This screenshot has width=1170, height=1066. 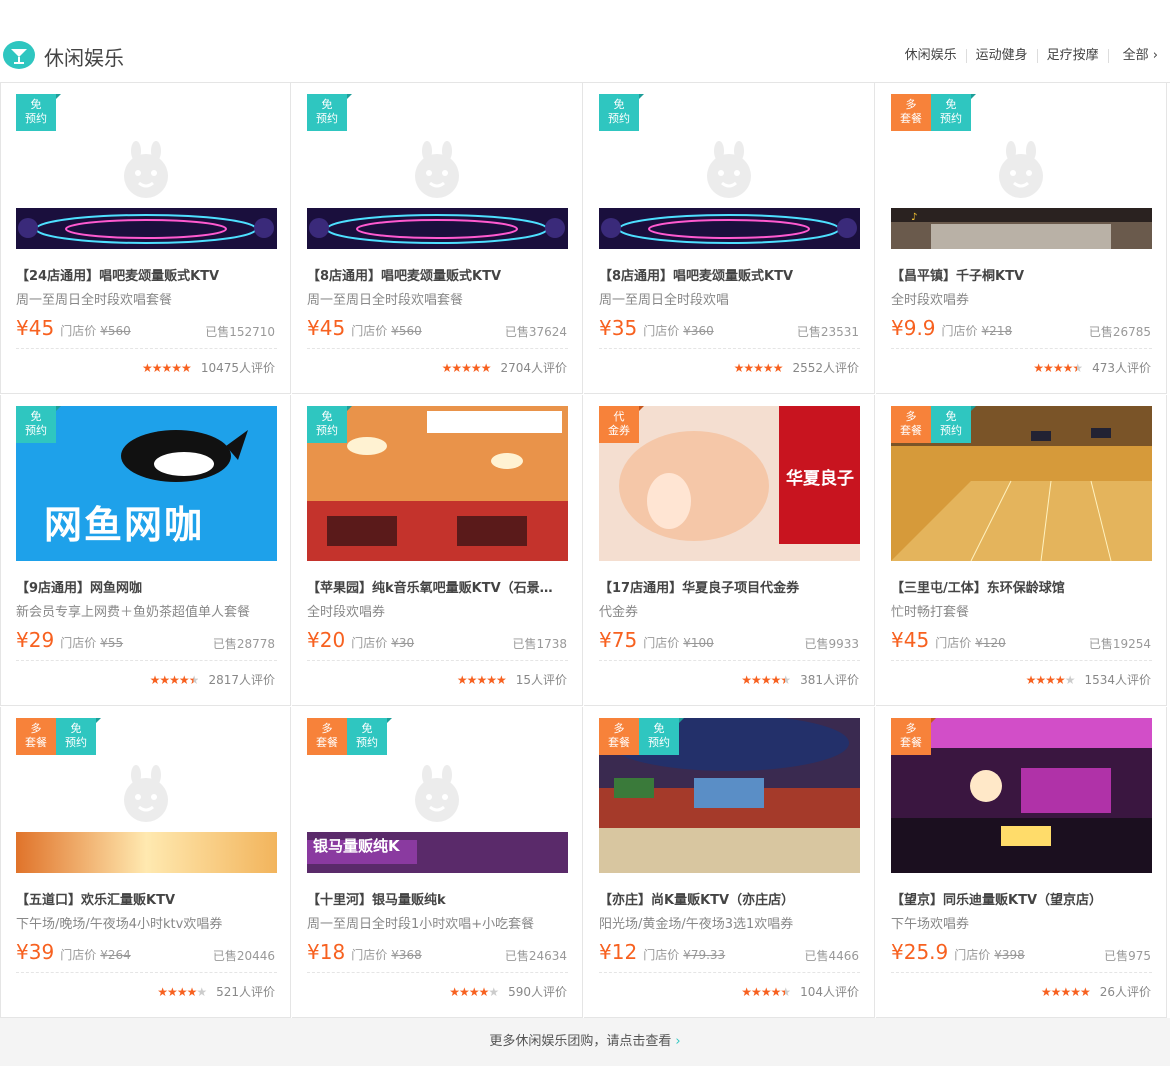 I want to click on store-price: ¥560, so click(x=115, y=331).